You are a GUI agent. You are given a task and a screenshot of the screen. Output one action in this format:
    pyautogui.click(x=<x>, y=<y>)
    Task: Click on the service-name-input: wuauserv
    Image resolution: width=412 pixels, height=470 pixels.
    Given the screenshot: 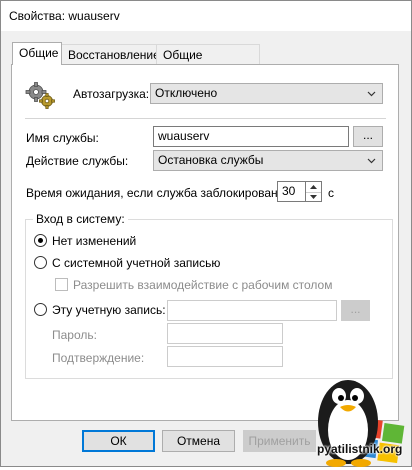 What is the action you would take?
    pyautogui.click(x=251, y=136)
    